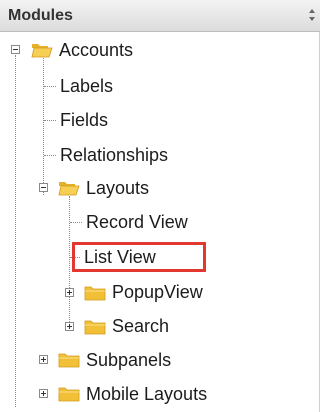  What do you see at coordinates (157, 292) in the screenshot?
I see `tree-item-popupview: PopupView` at bounding box center [157, 292].